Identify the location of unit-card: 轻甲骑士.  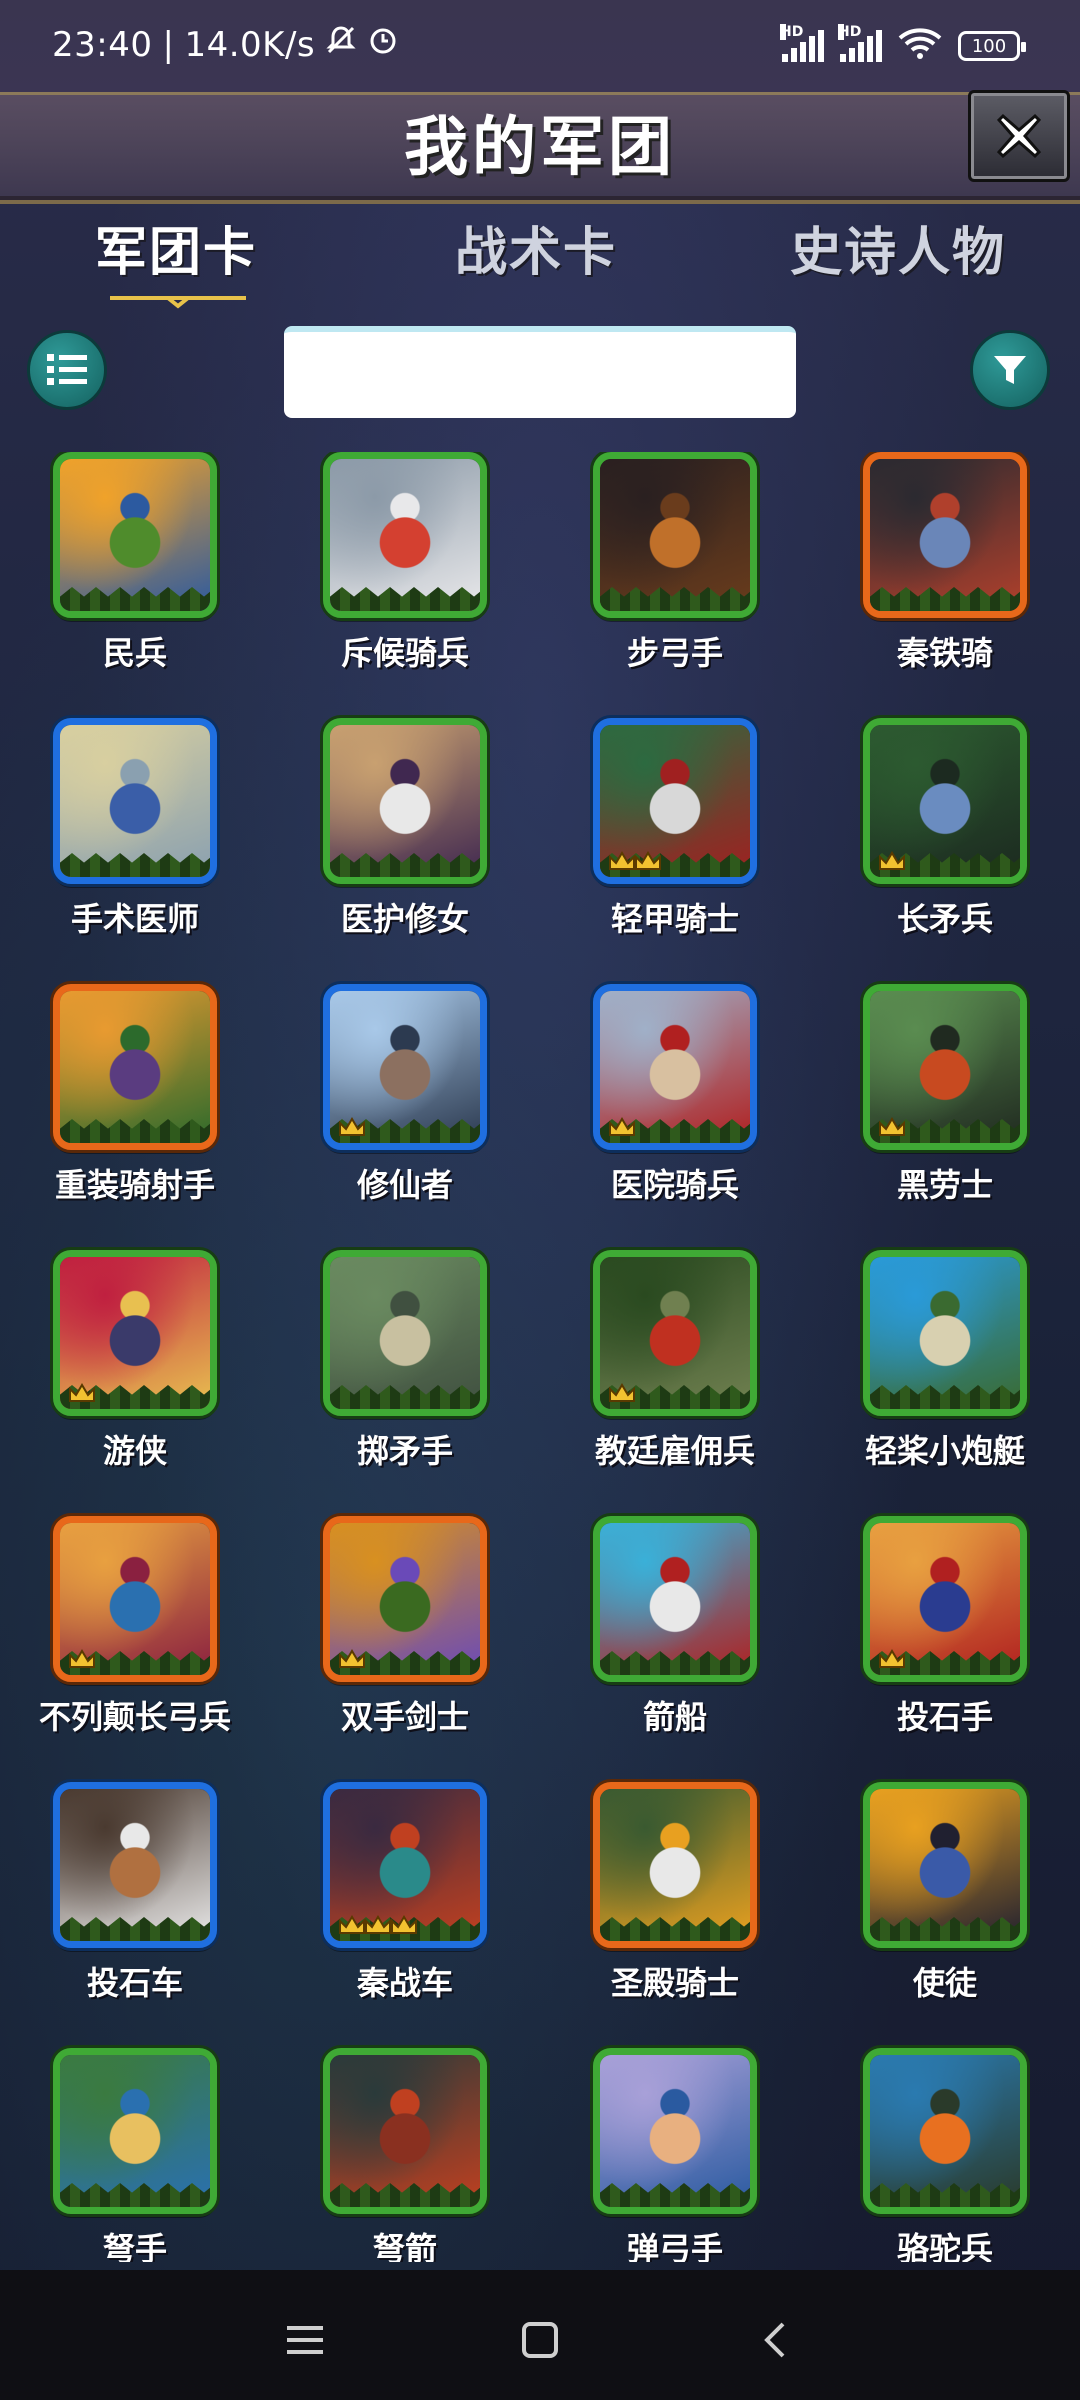
(675, 851).